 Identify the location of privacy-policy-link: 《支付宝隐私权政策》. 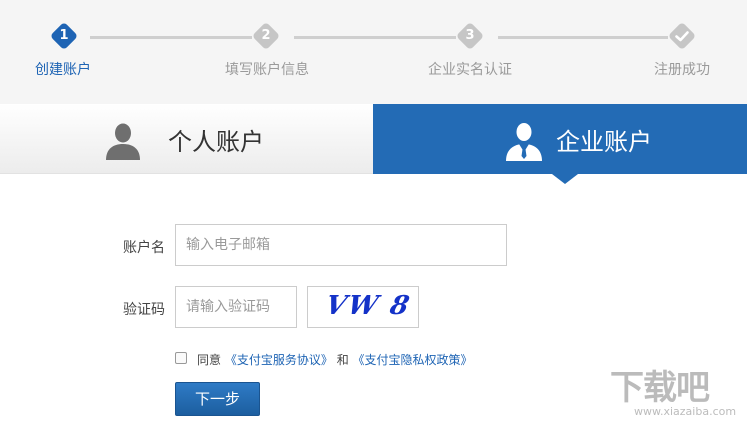
(413, 360).